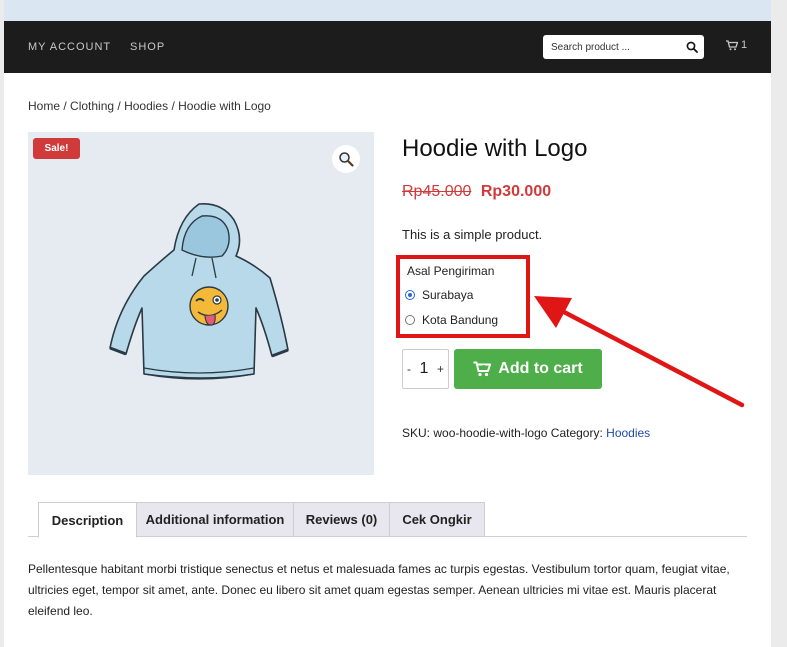 Image resolution: width=787 pixels, height=647 pixels. I want to click on cart-count: 1, so click(744, 45).